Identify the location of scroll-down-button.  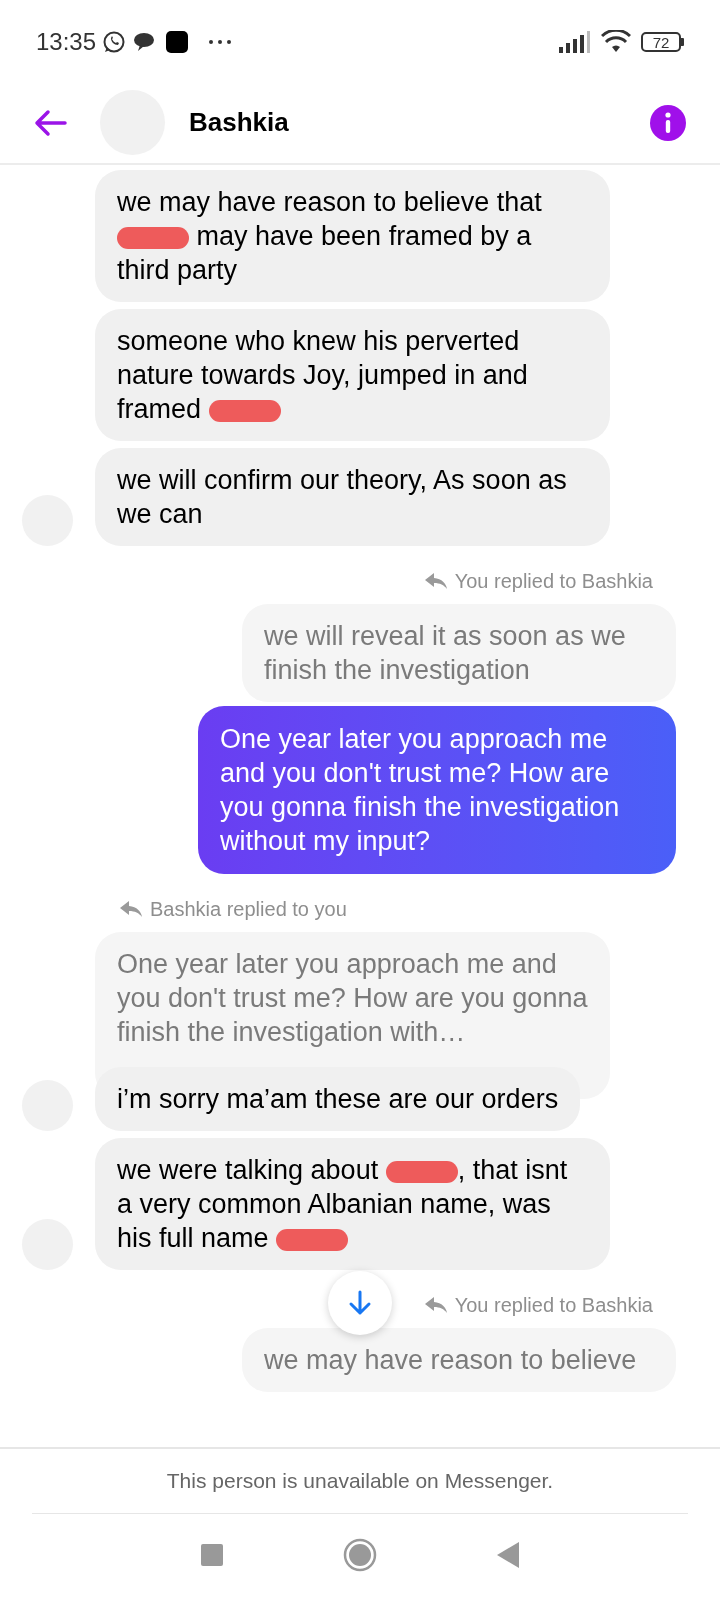
(360, 1303).